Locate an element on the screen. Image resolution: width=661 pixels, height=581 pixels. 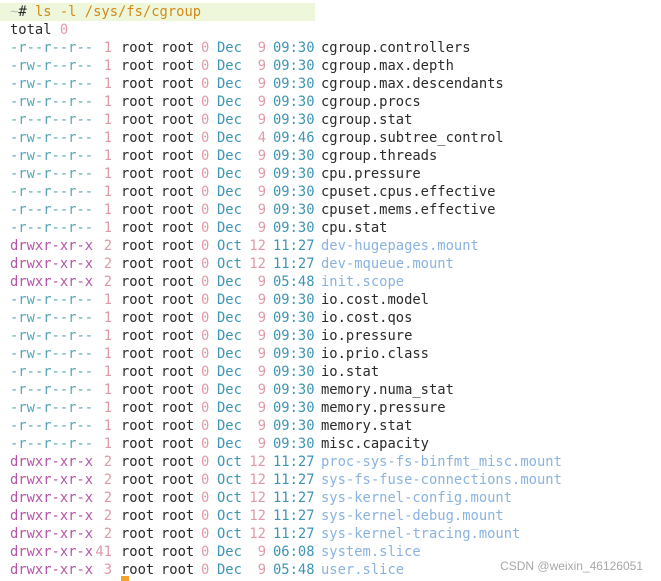
entry-name: cpu.pressure is located at coordinates (371, 174).